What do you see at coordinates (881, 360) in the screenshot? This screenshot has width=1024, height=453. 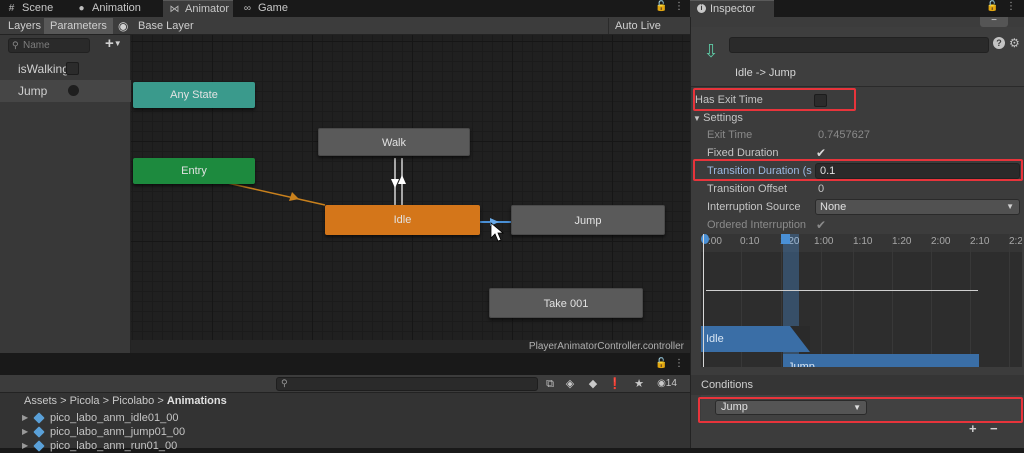 I see `timeline-jump-clip: Jump` at bounding box center [881, 360].